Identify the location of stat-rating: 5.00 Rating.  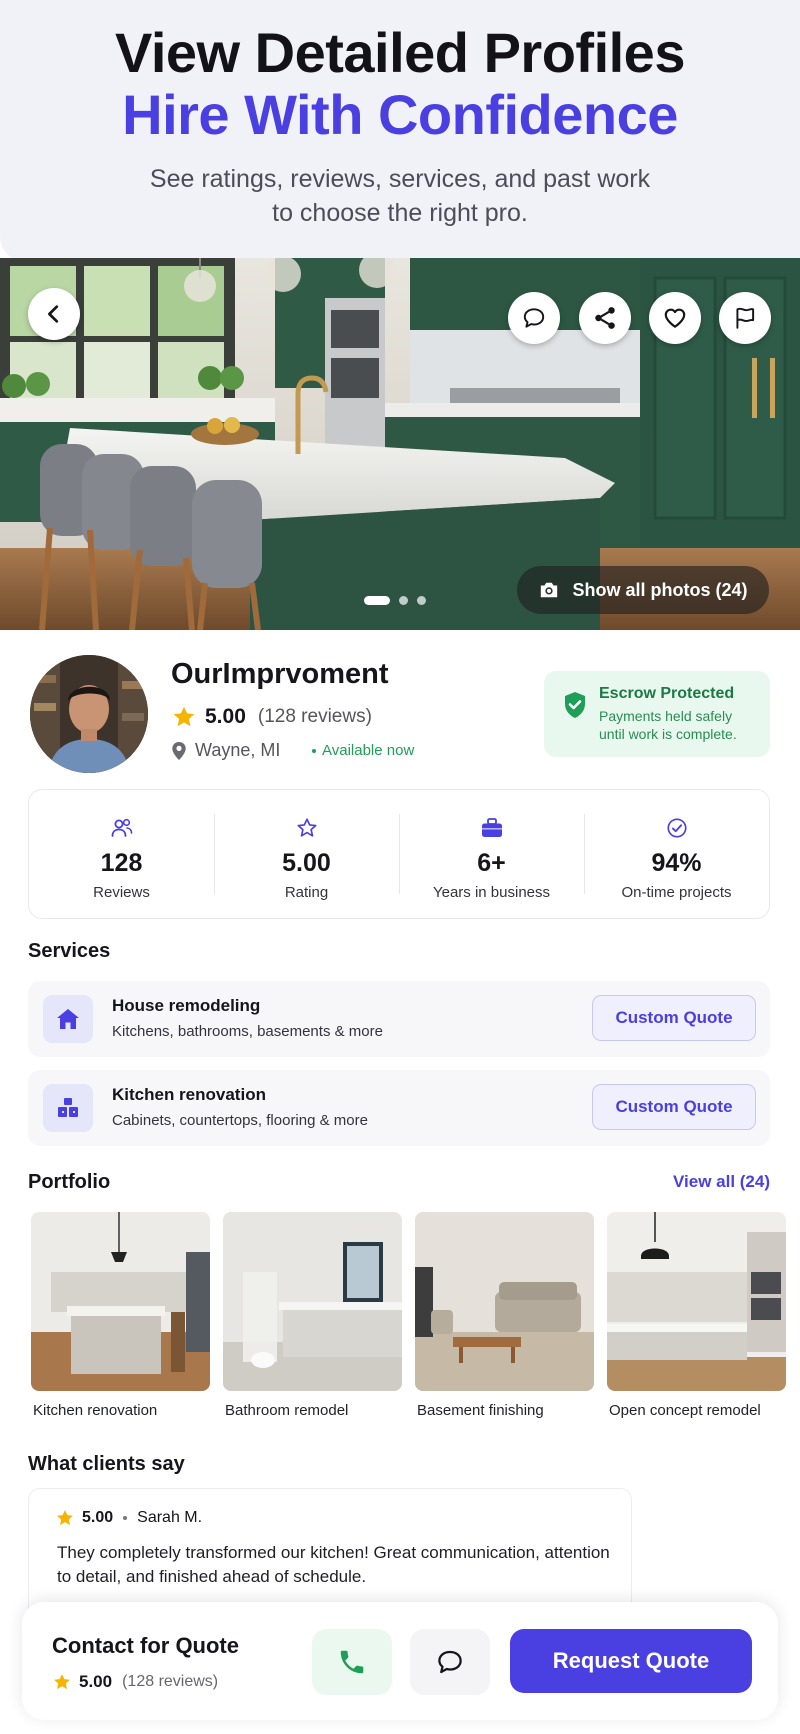
(306, 854).